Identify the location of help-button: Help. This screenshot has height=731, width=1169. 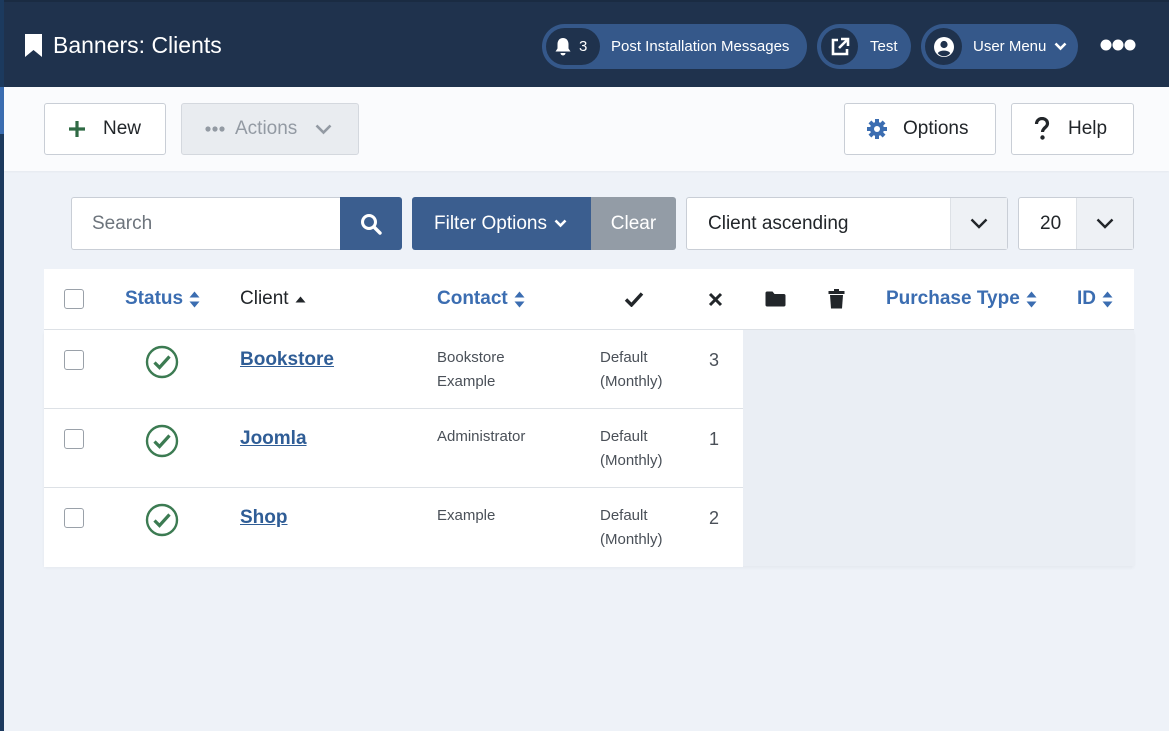
(1072, 129).